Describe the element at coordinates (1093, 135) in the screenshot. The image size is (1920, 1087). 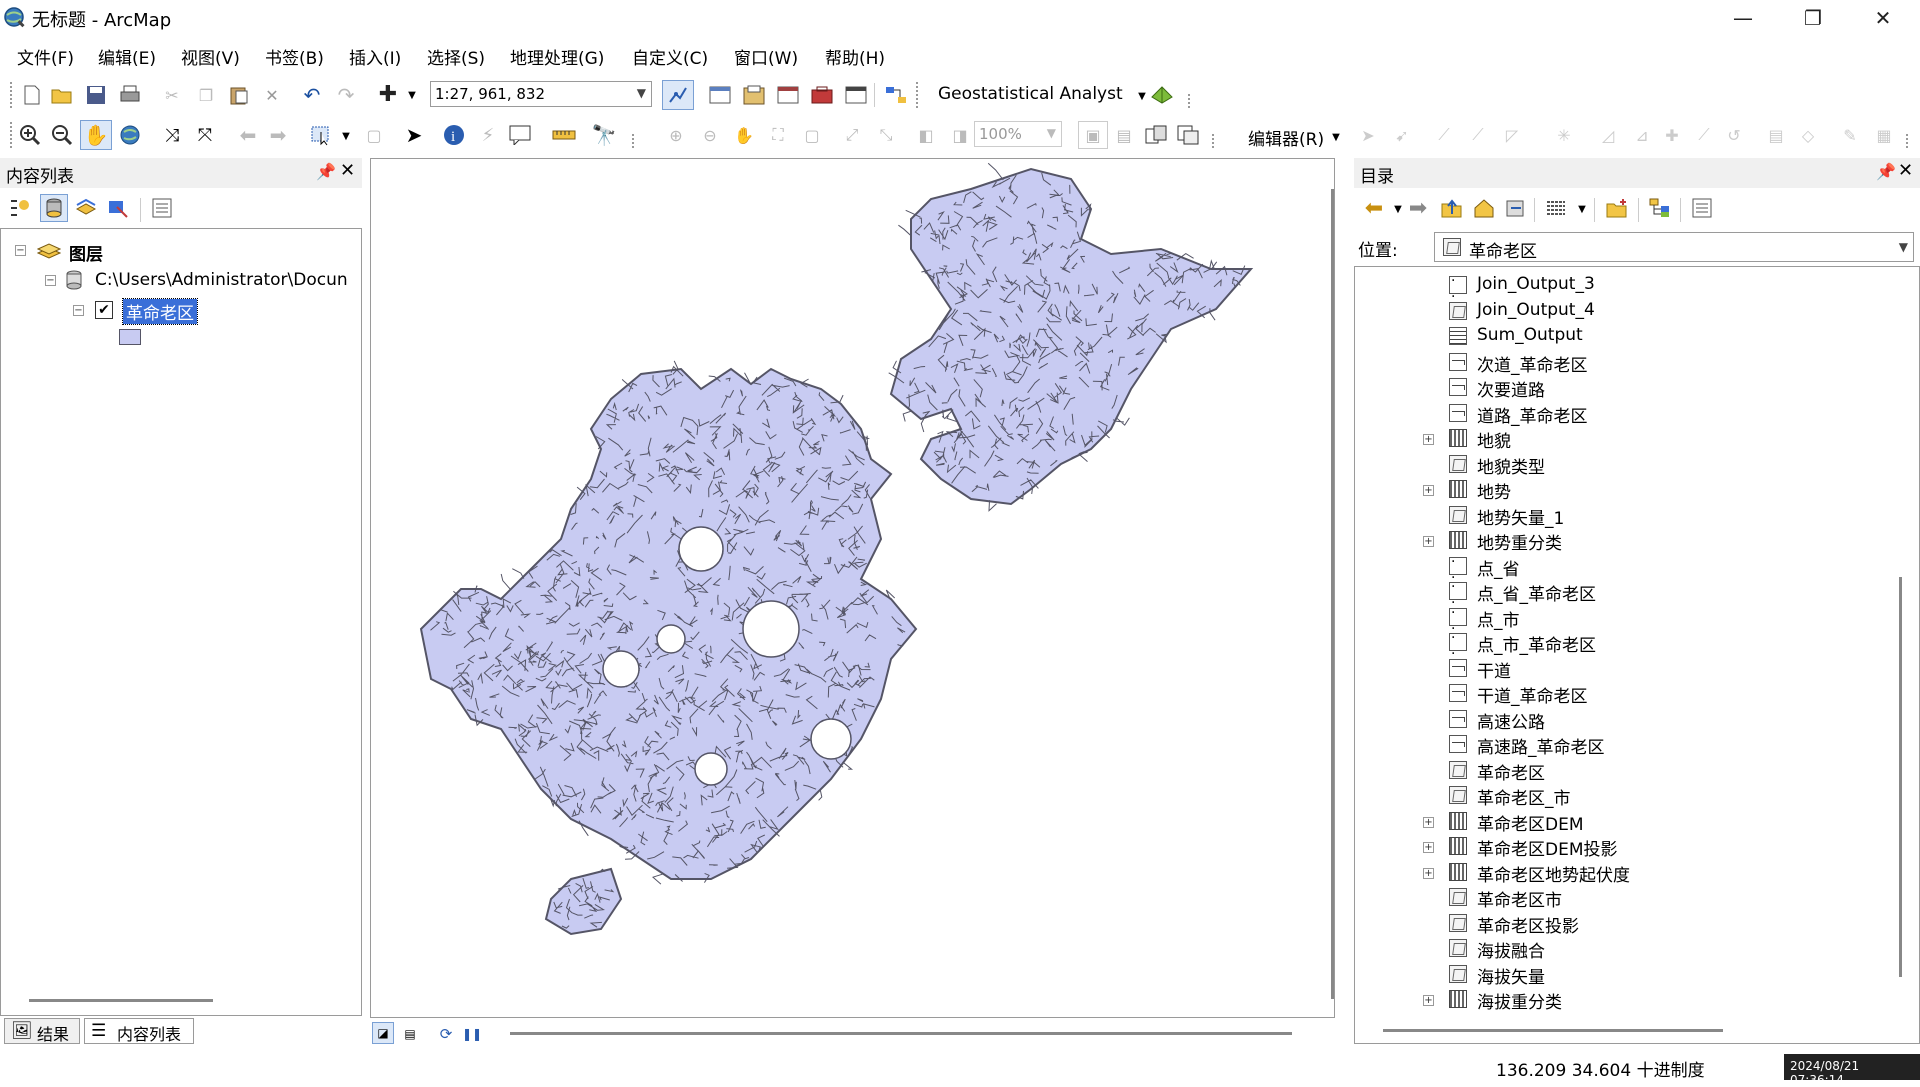
I see `toggle-draft-mode-icon: ▣` at that location.